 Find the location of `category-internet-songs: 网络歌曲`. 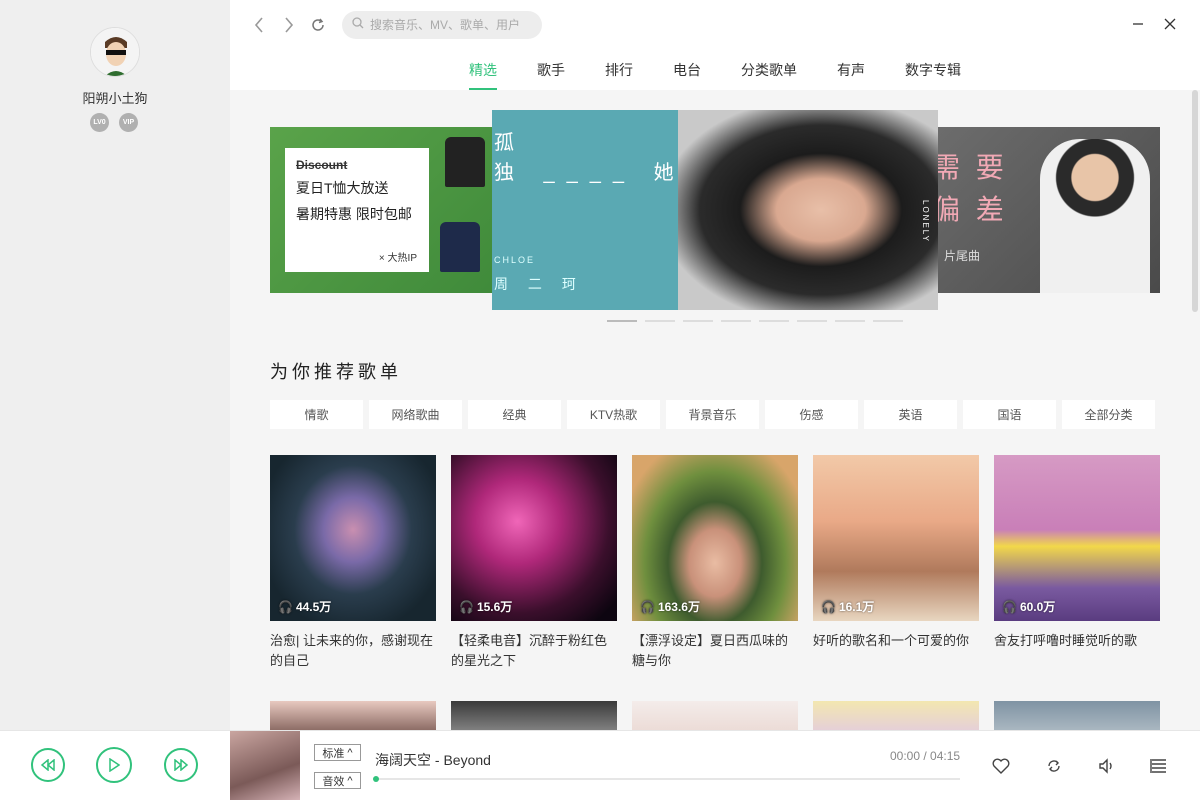

category-internet-songs: 网络歌曲 is located at coordinates (415, 414).